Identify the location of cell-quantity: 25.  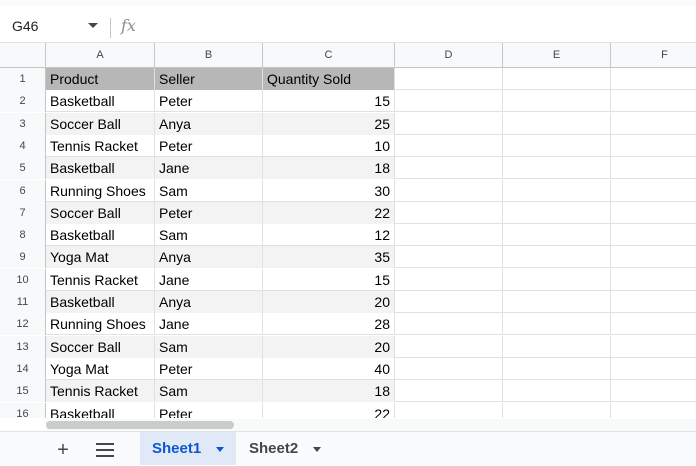
(329, 123).